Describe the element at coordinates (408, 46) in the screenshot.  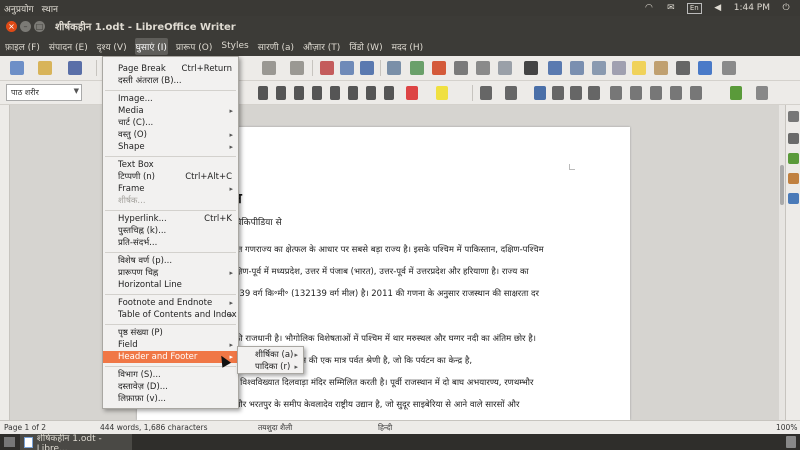
I see `menu-help: मदद (H)` at that location.